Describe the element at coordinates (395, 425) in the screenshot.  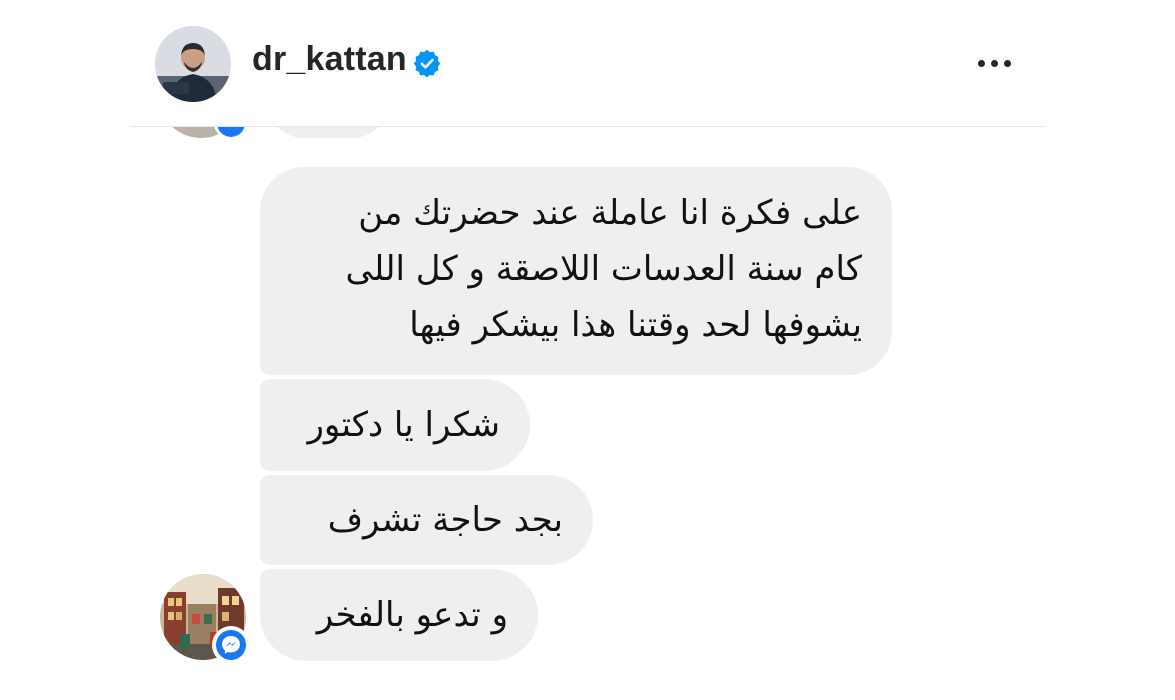
I see `message-bubble: شكرا يا دكتور` at that location.